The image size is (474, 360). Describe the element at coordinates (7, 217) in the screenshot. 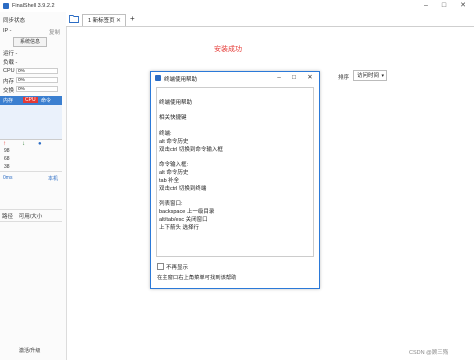

I see `path-column: 路径` at that location.